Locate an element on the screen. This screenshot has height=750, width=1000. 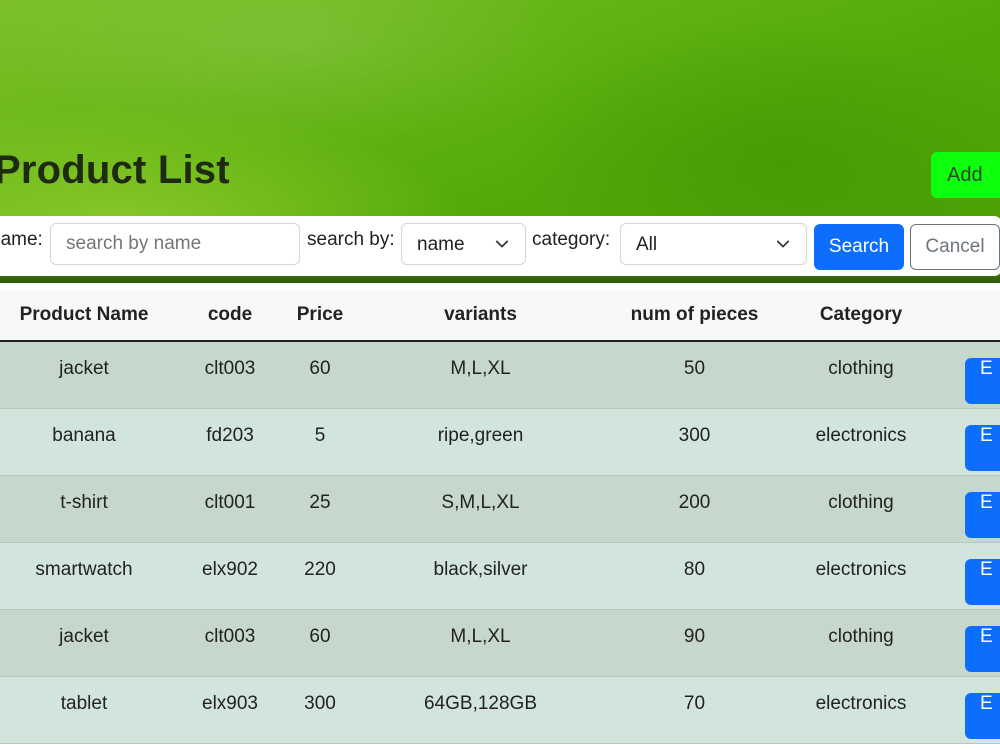
search-by-select: name is located at coordinates (463, 244).